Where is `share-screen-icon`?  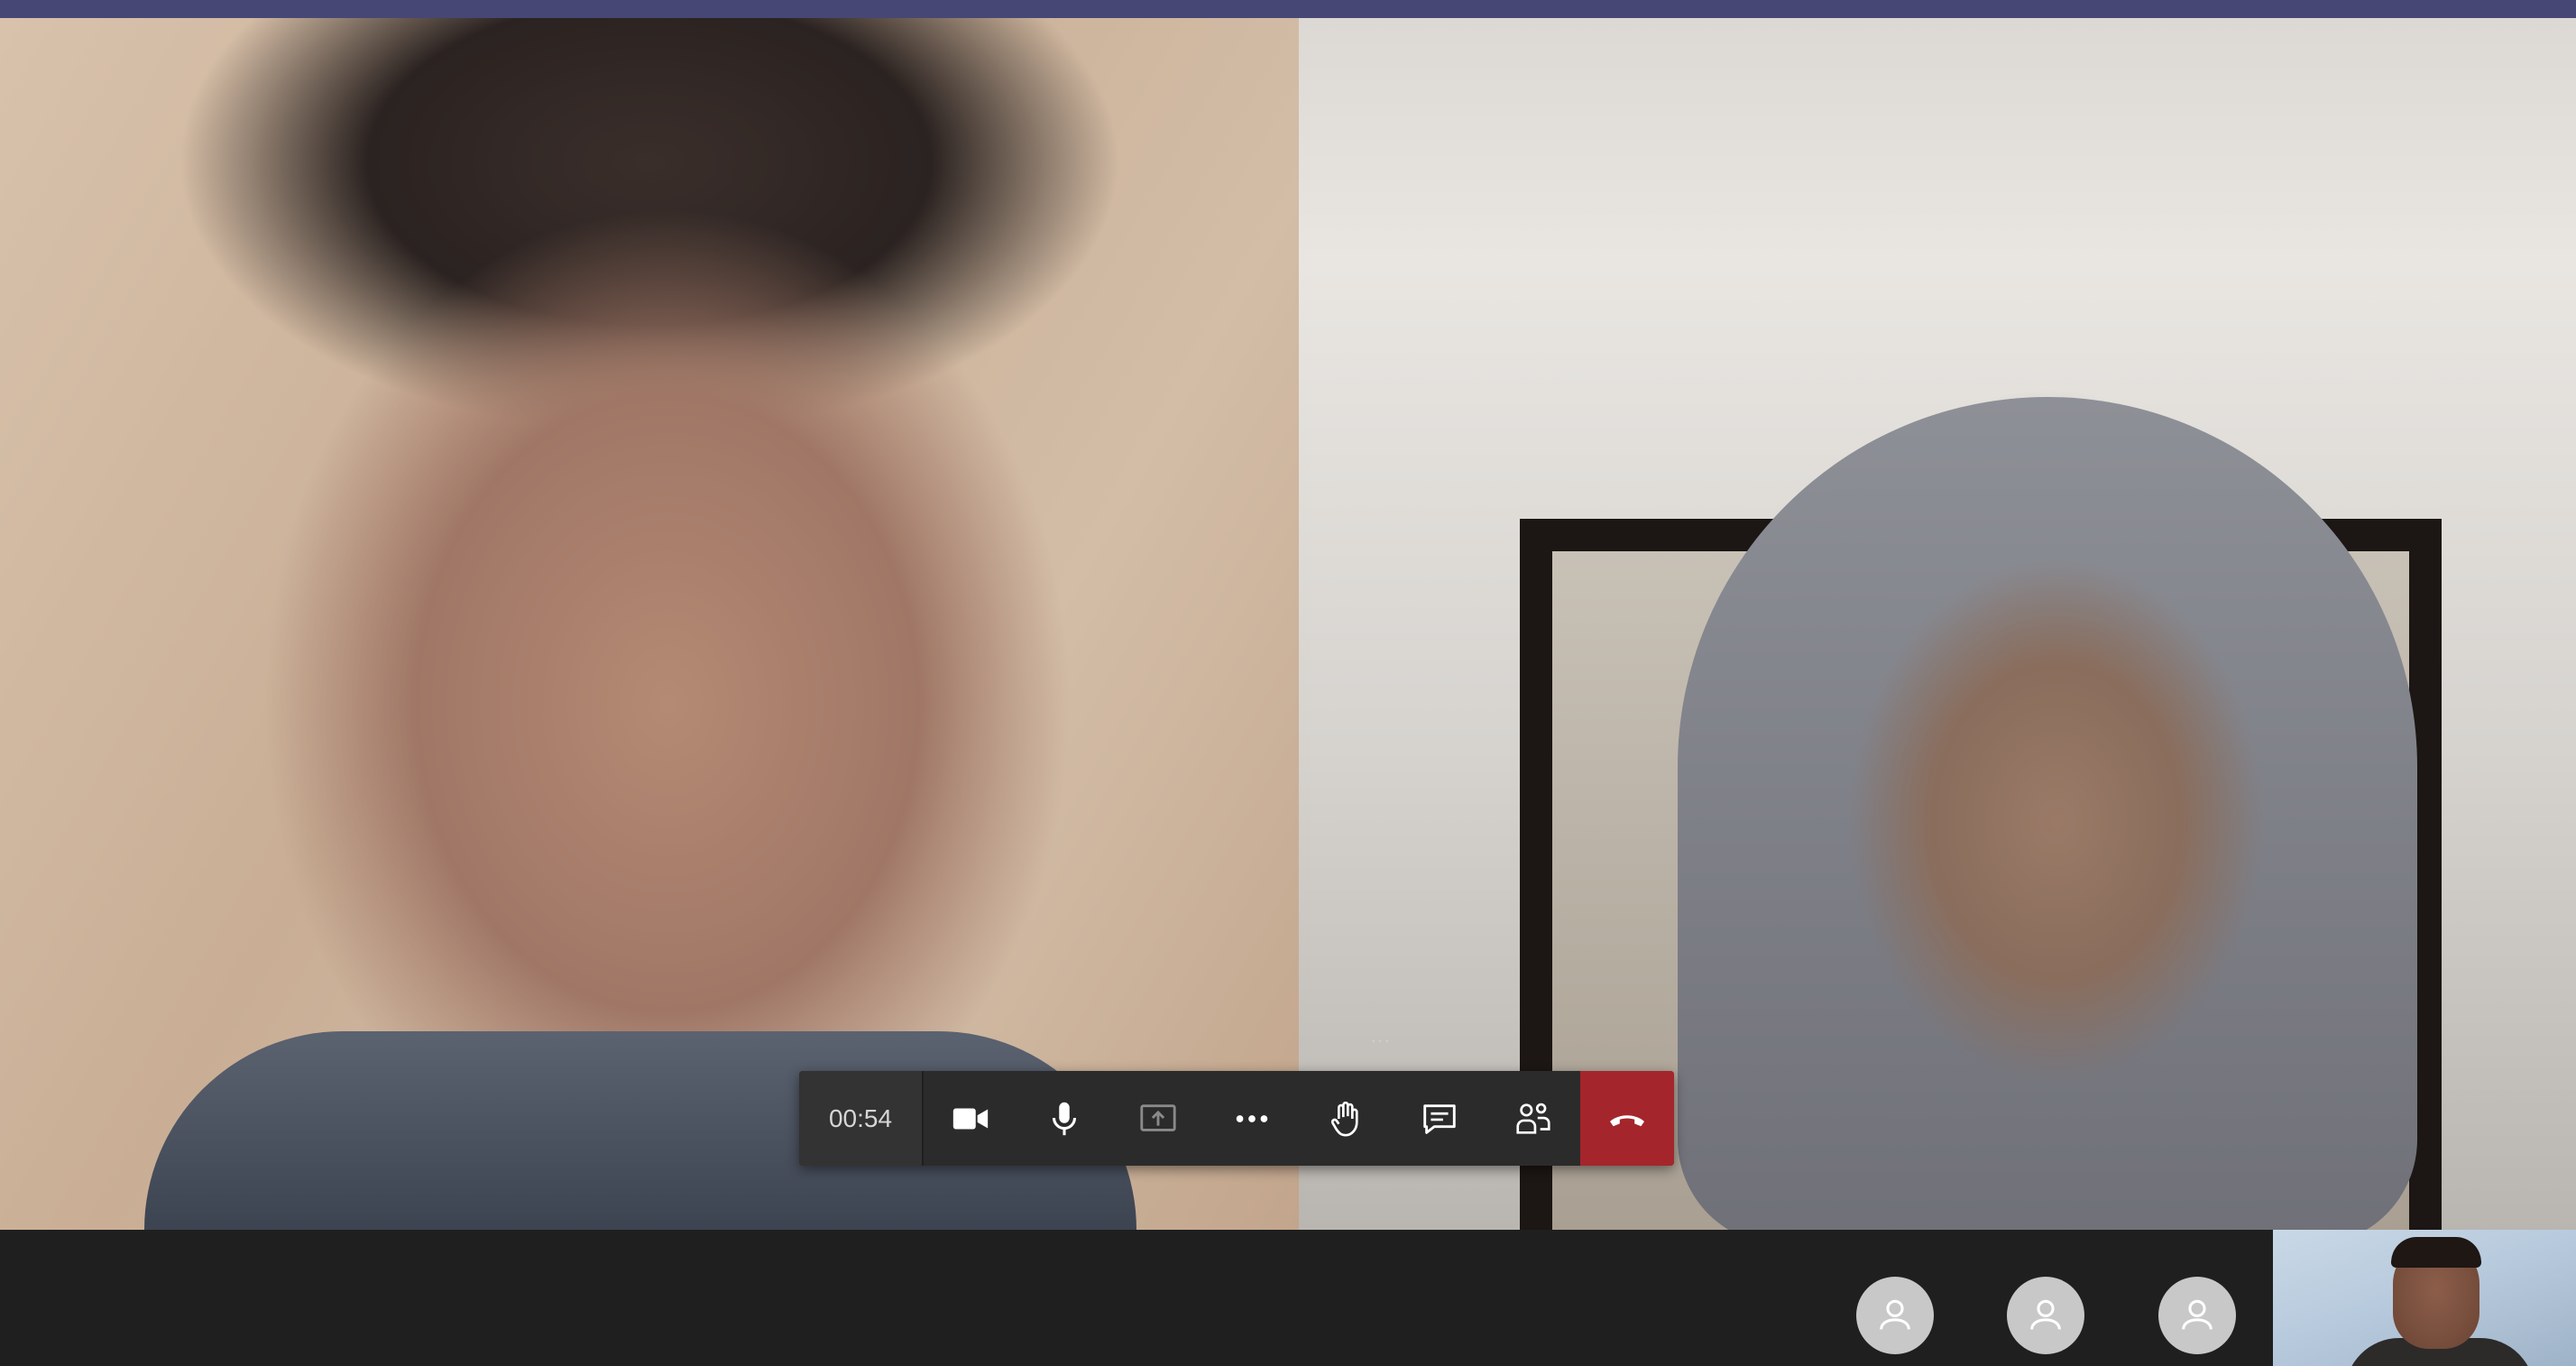 share-screen-icon is located at coordinates (1158, 1117).